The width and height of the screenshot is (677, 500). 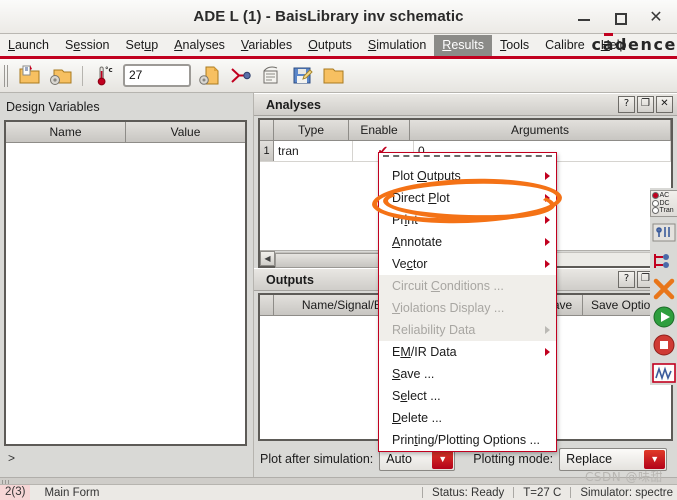 What do you see at coordinates (209, 75) in the screenshot?
I see `copy-design-icon` at bounding box center [209, 75].